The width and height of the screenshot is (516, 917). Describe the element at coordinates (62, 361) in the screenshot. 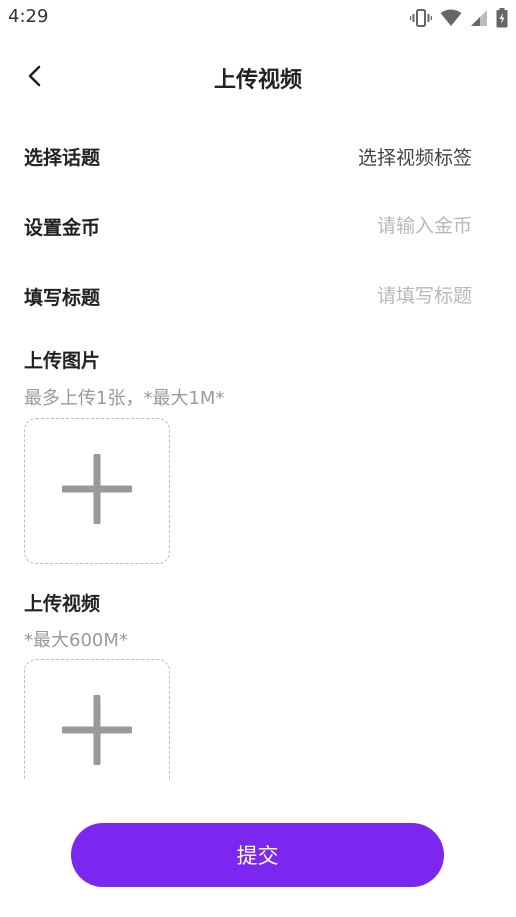

I see `upload-image-title: 上传图片` at that location.